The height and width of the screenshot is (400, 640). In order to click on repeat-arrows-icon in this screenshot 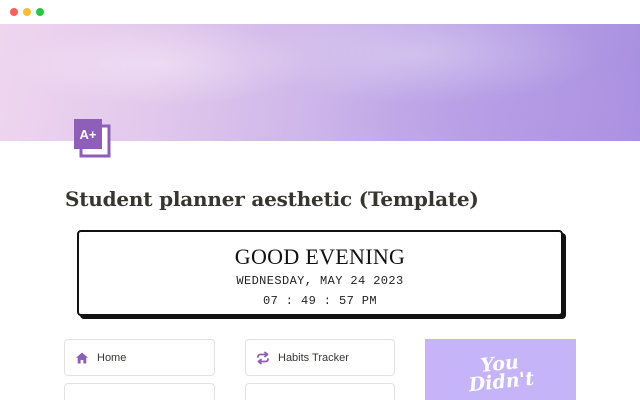, I will do `click(263, 358)`.